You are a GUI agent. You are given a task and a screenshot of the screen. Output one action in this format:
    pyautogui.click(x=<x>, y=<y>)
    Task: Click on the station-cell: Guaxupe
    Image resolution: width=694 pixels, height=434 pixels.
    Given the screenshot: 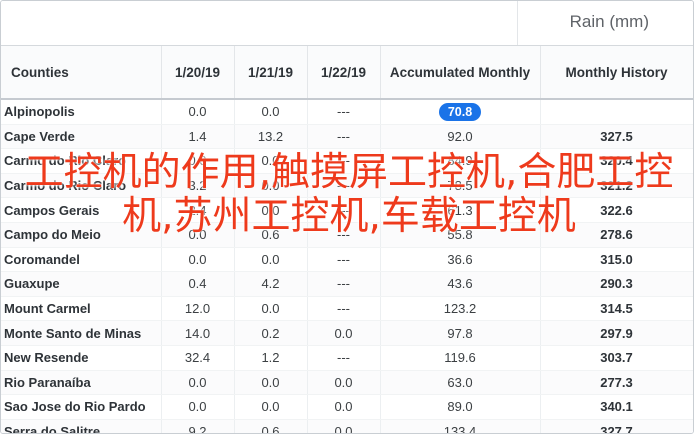 What is the action you would take?
    pyautogui.click(x=81, y=284)
    